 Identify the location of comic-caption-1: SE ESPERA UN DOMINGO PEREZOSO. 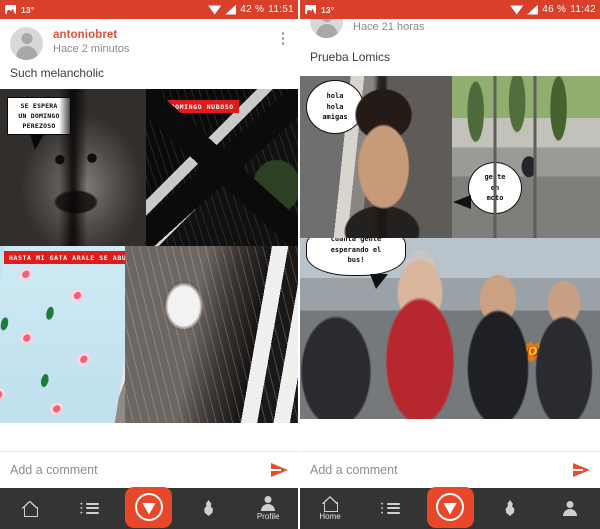
(39, 124).